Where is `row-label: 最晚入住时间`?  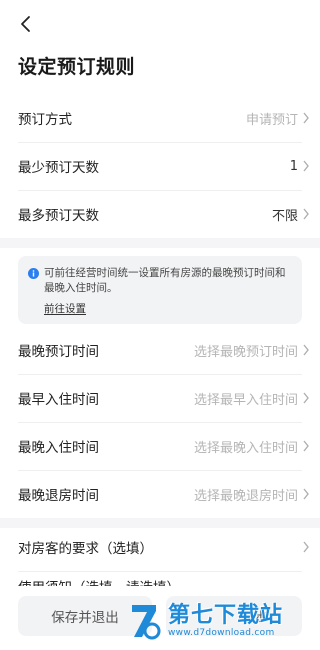 row-label: 最晚入住时间 is located at coordinates (58, 448).